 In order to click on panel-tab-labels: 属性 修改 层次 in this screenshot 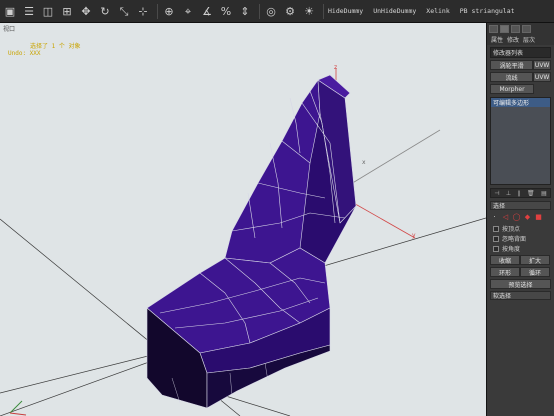, I will do `click(520, 39)`.